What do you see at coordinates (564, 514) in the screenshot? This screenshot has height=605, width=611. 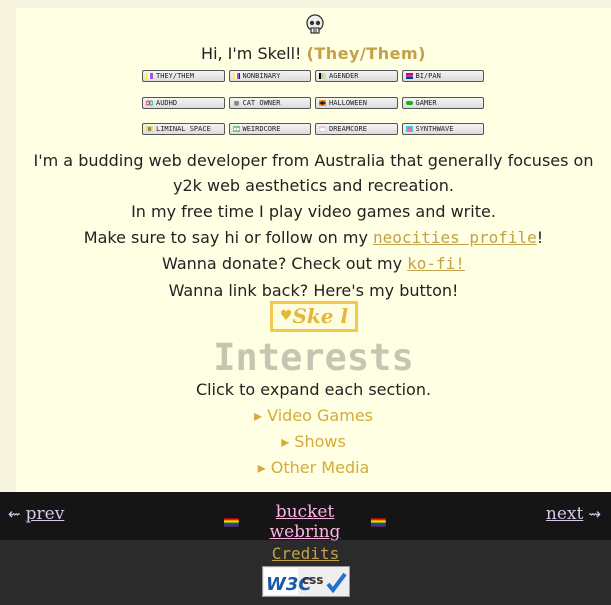 I see `webring-next-link: next` at bounding box center [564, 514].